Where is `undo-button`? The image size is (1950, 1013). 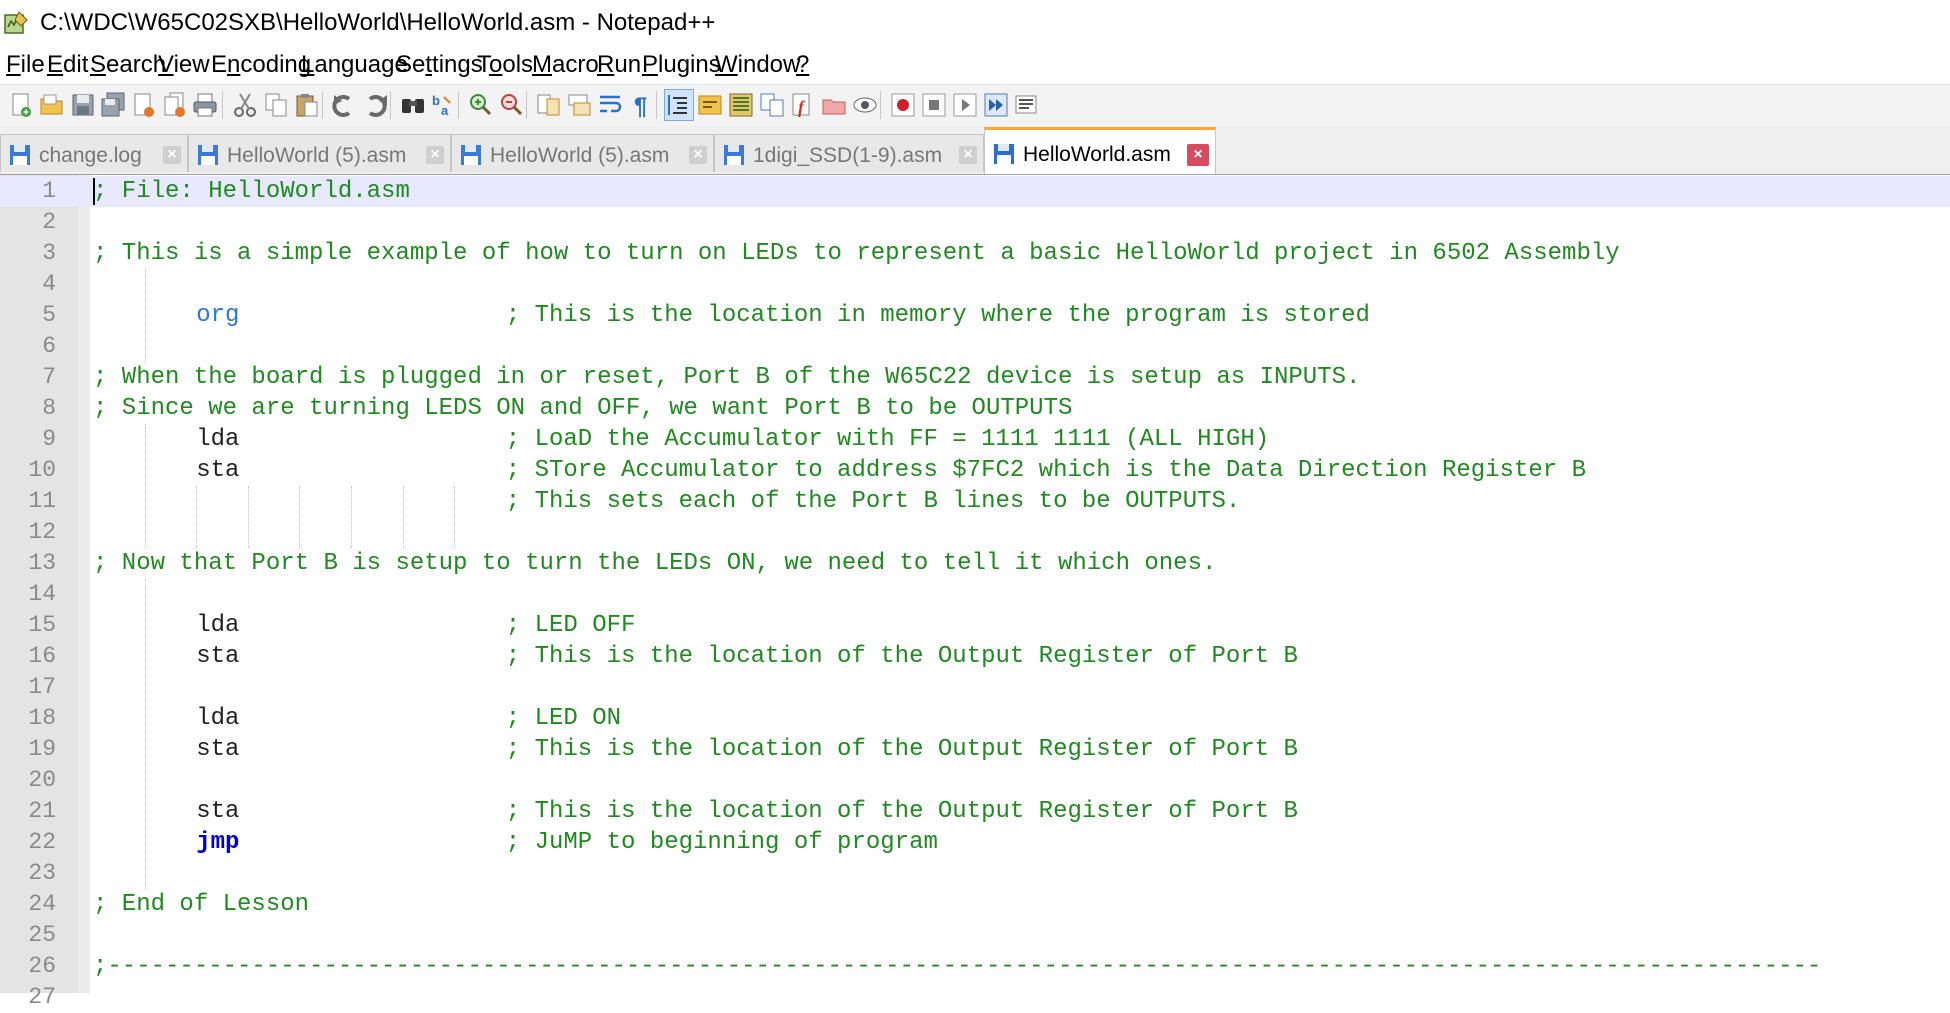 undo-button is located at coordinates (345, 105).